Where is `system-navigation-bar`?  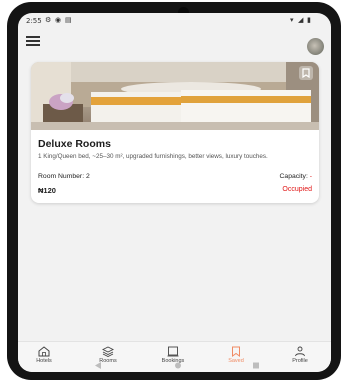
system-navigation-bar is located at coordinates (174, 365).